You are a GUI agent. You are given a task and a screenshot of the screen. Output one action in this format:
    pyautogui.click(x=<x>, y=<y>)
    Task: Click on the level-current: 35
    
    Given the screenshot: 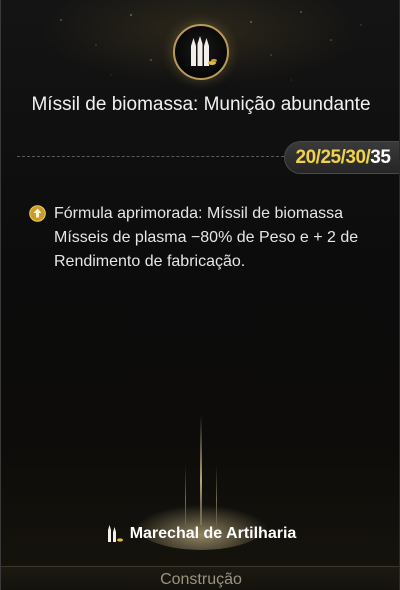 What is the action you would take?
    pyautogui.click(x=380, y=157)
    